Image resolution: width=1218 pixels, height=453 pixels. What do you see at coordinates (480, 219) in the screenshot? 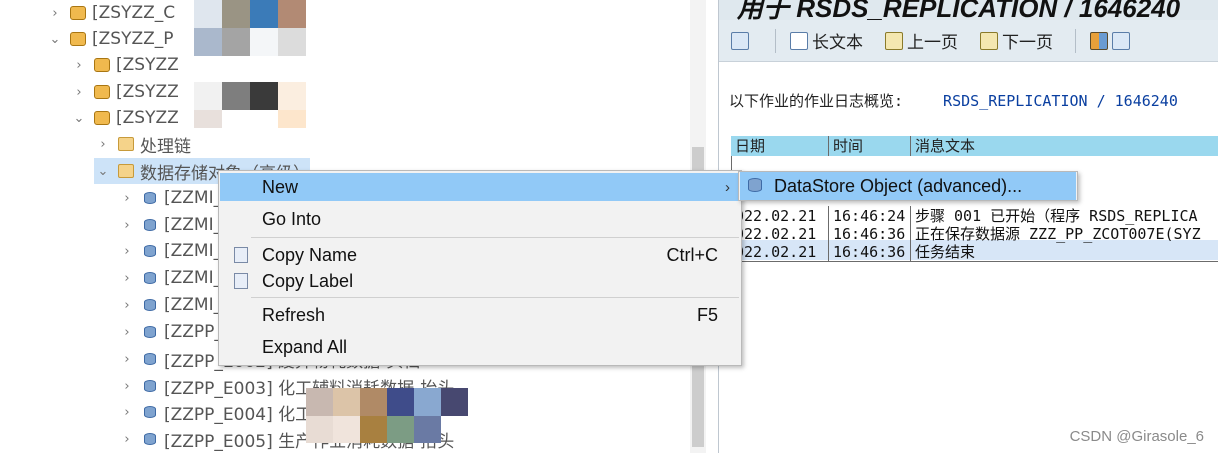
I see `menu-item-go-into: Go Into` at bounding box center [480, 219].